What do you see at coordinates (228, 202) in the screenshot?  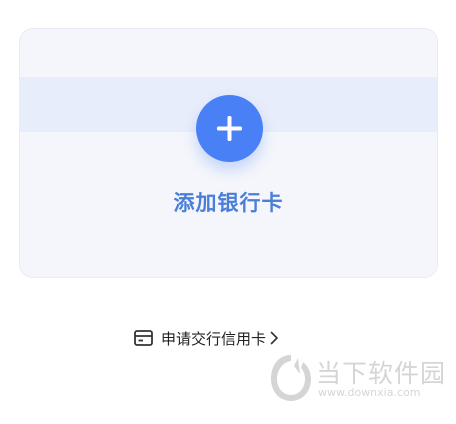 I see `add-bank-card-label: 添加银行卡` at bounding box center [228, 202].